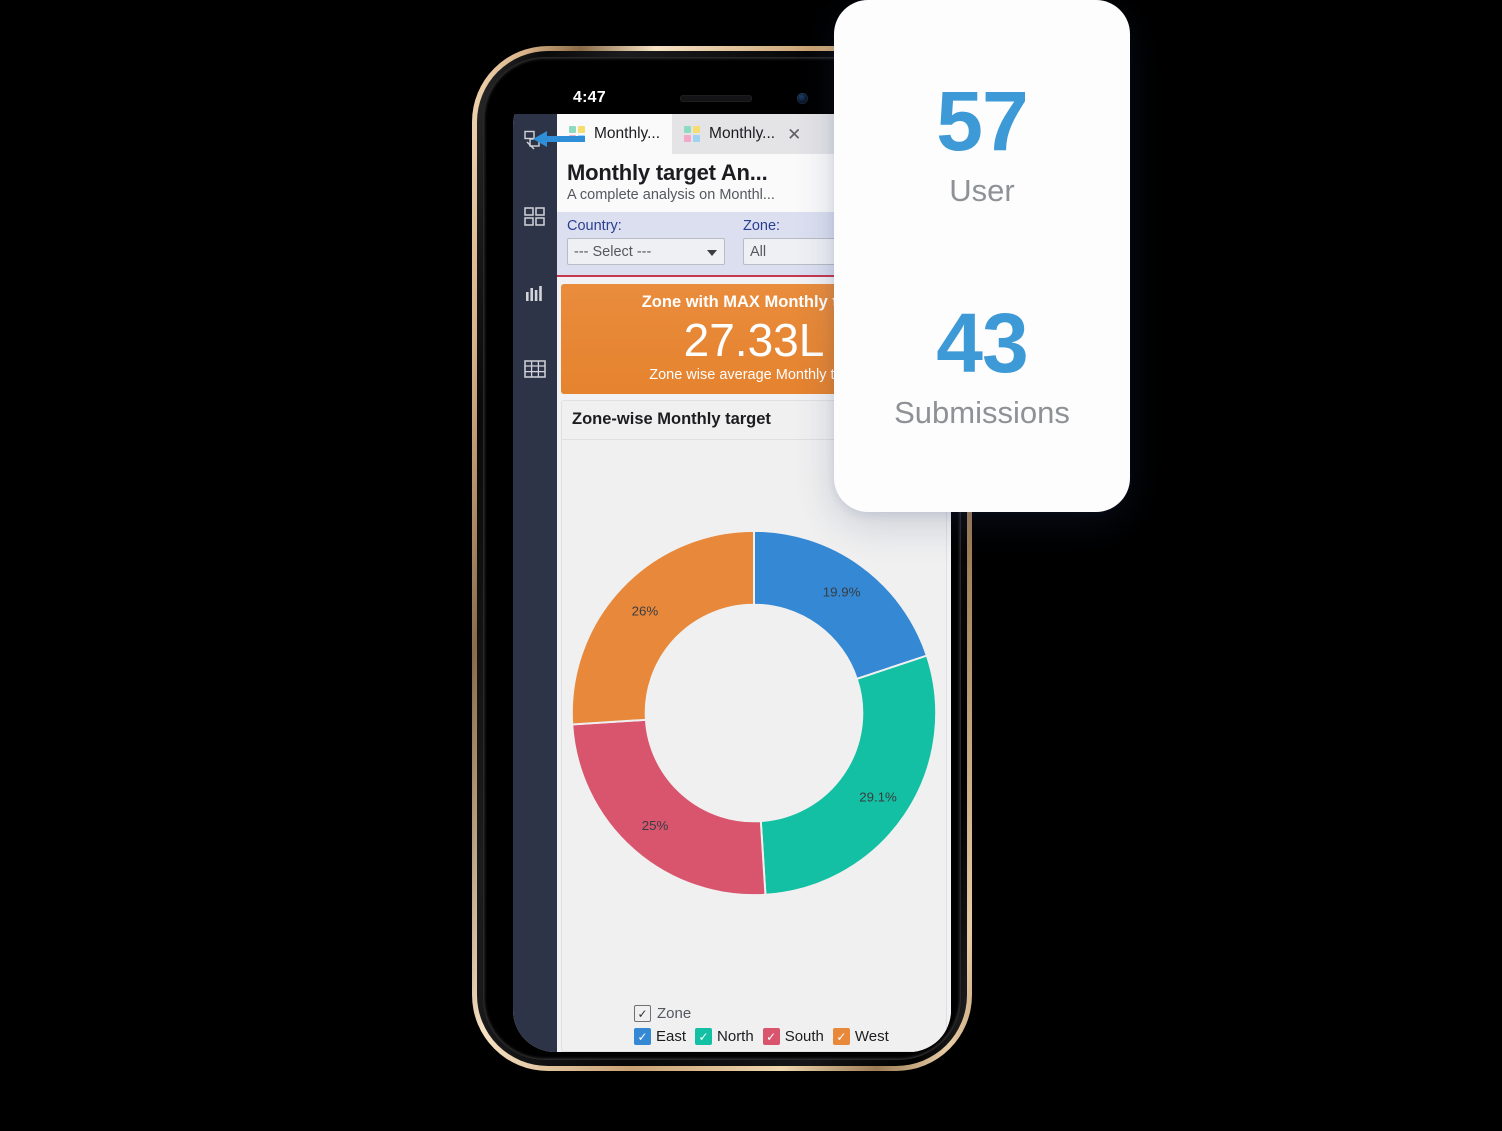  I want to click on kpi-submissions-label: Submissions, so click(982, 413).